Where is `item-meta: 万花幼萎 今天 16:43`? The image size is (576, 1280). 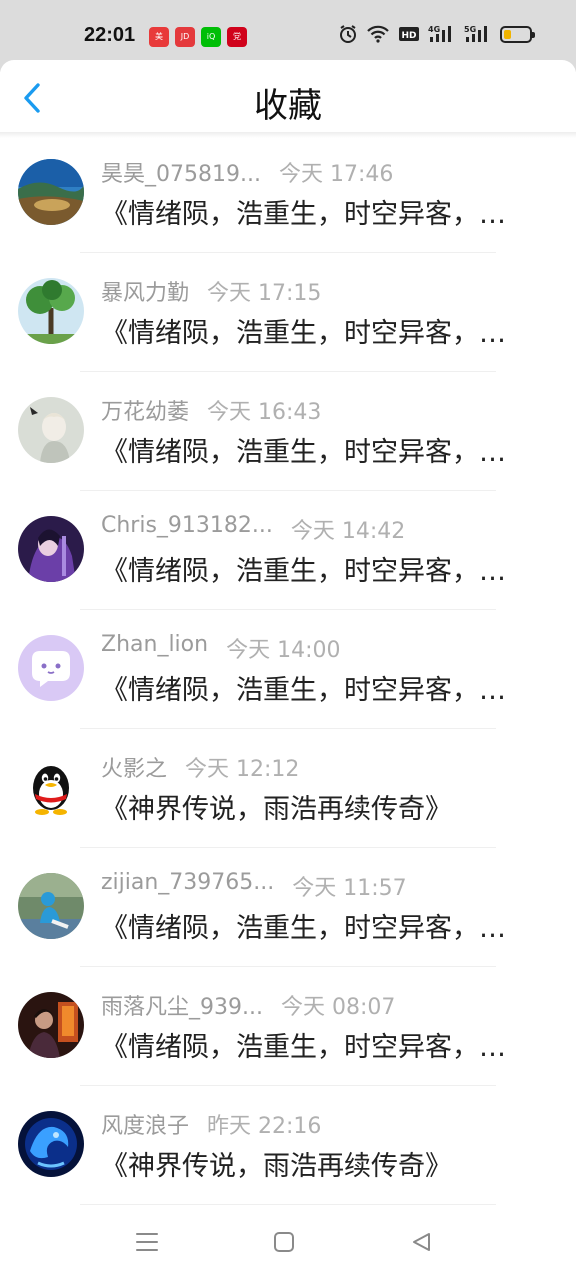 item-meta: 万花幼萎 今天 16:43 is located at coordinates (323, 410).